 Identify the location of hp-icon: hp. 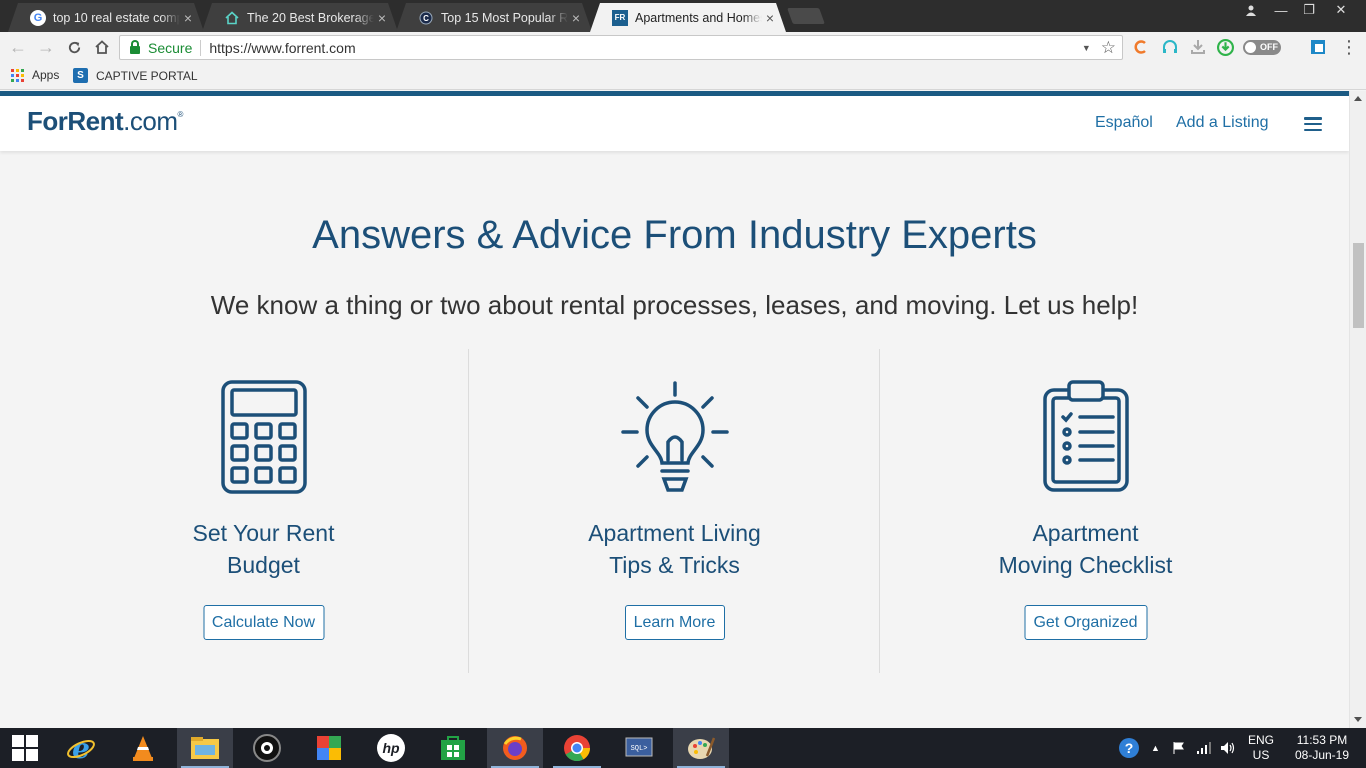
(391, 748).